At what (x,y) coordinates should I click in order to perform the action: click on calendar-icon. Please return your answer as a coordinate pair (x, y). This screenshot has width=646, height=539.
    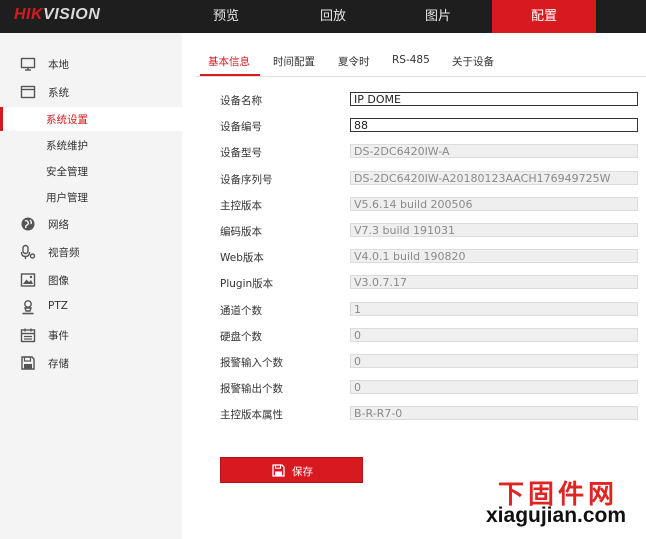
    Looking at the image, I should click on (28, 335).